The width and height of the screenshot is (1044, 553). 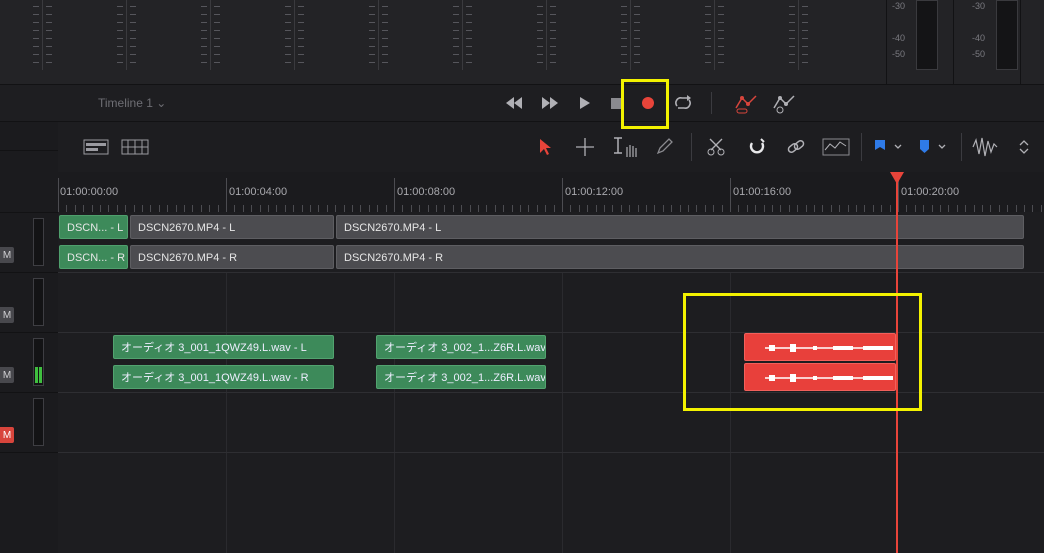 What do you see at coordinates (7, 435) in the screenshot?
I see `mute-button-active: M` at bounding box center [7, 435].